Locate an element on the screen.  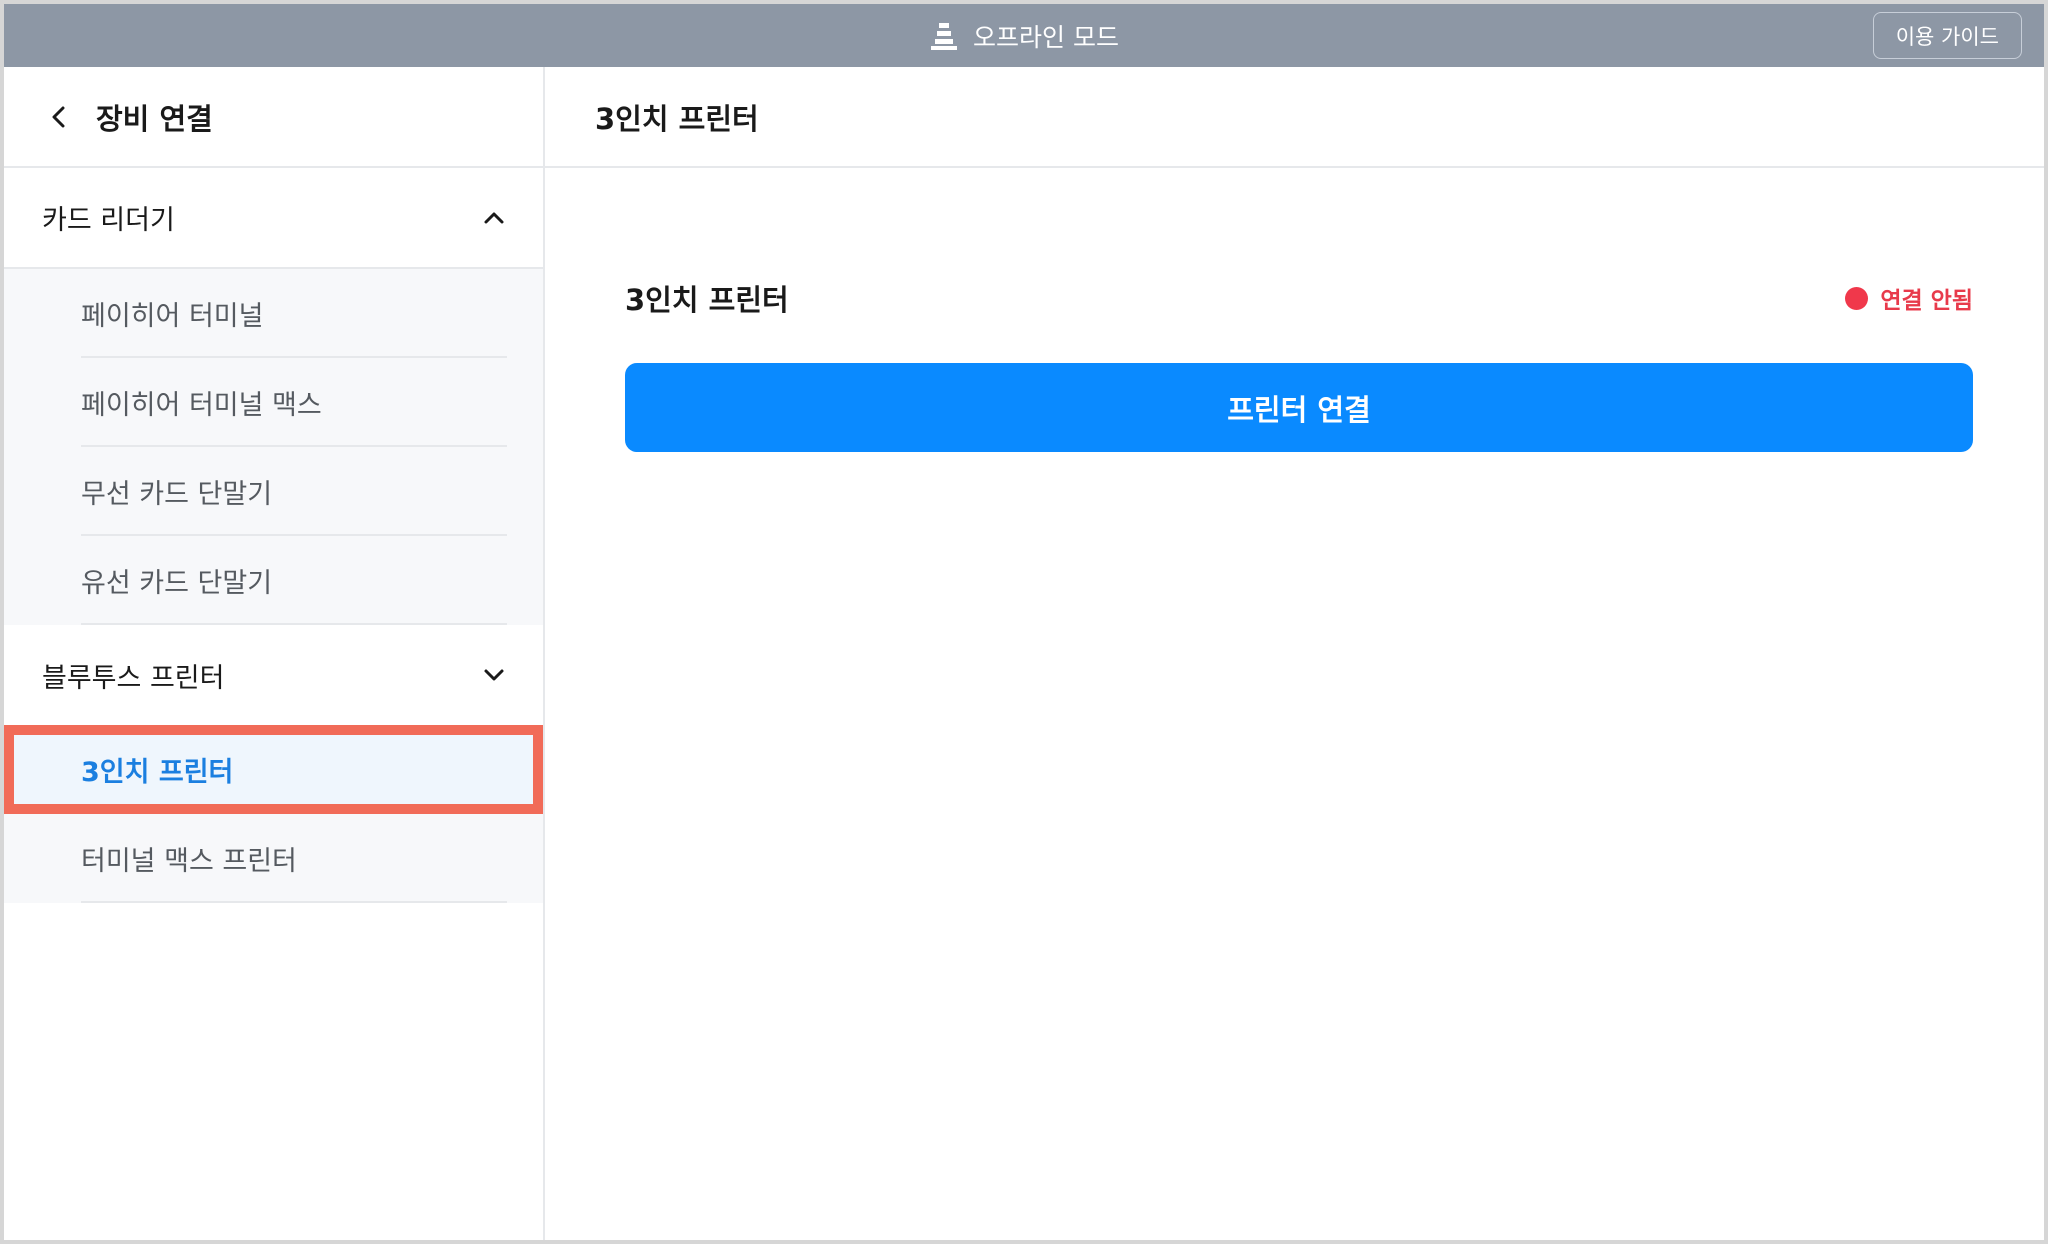
group-header-bluetooth-printer: 블루투스 프린터 is located at coordinates (273, 675).